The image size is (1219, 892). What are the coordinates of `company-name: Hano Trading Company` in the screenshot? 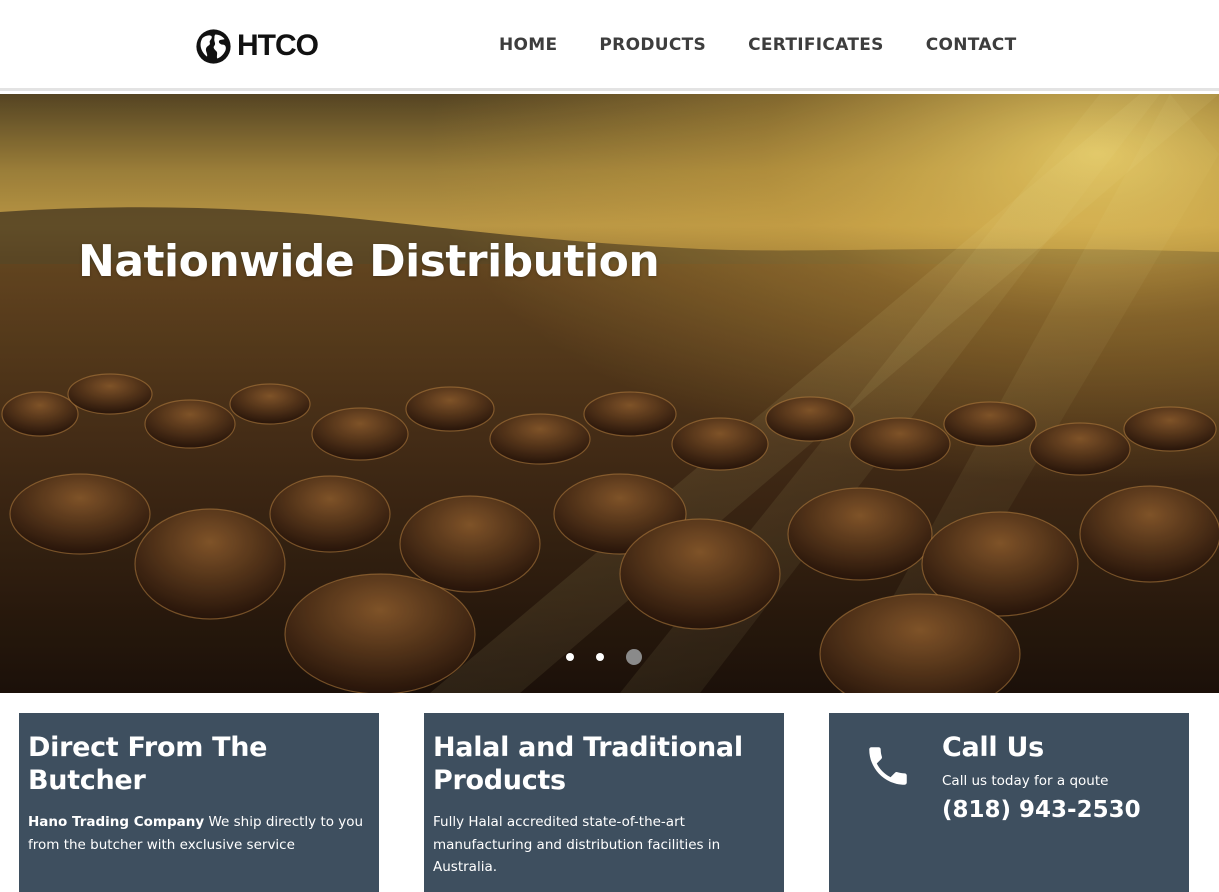 It's located at (116, 822).